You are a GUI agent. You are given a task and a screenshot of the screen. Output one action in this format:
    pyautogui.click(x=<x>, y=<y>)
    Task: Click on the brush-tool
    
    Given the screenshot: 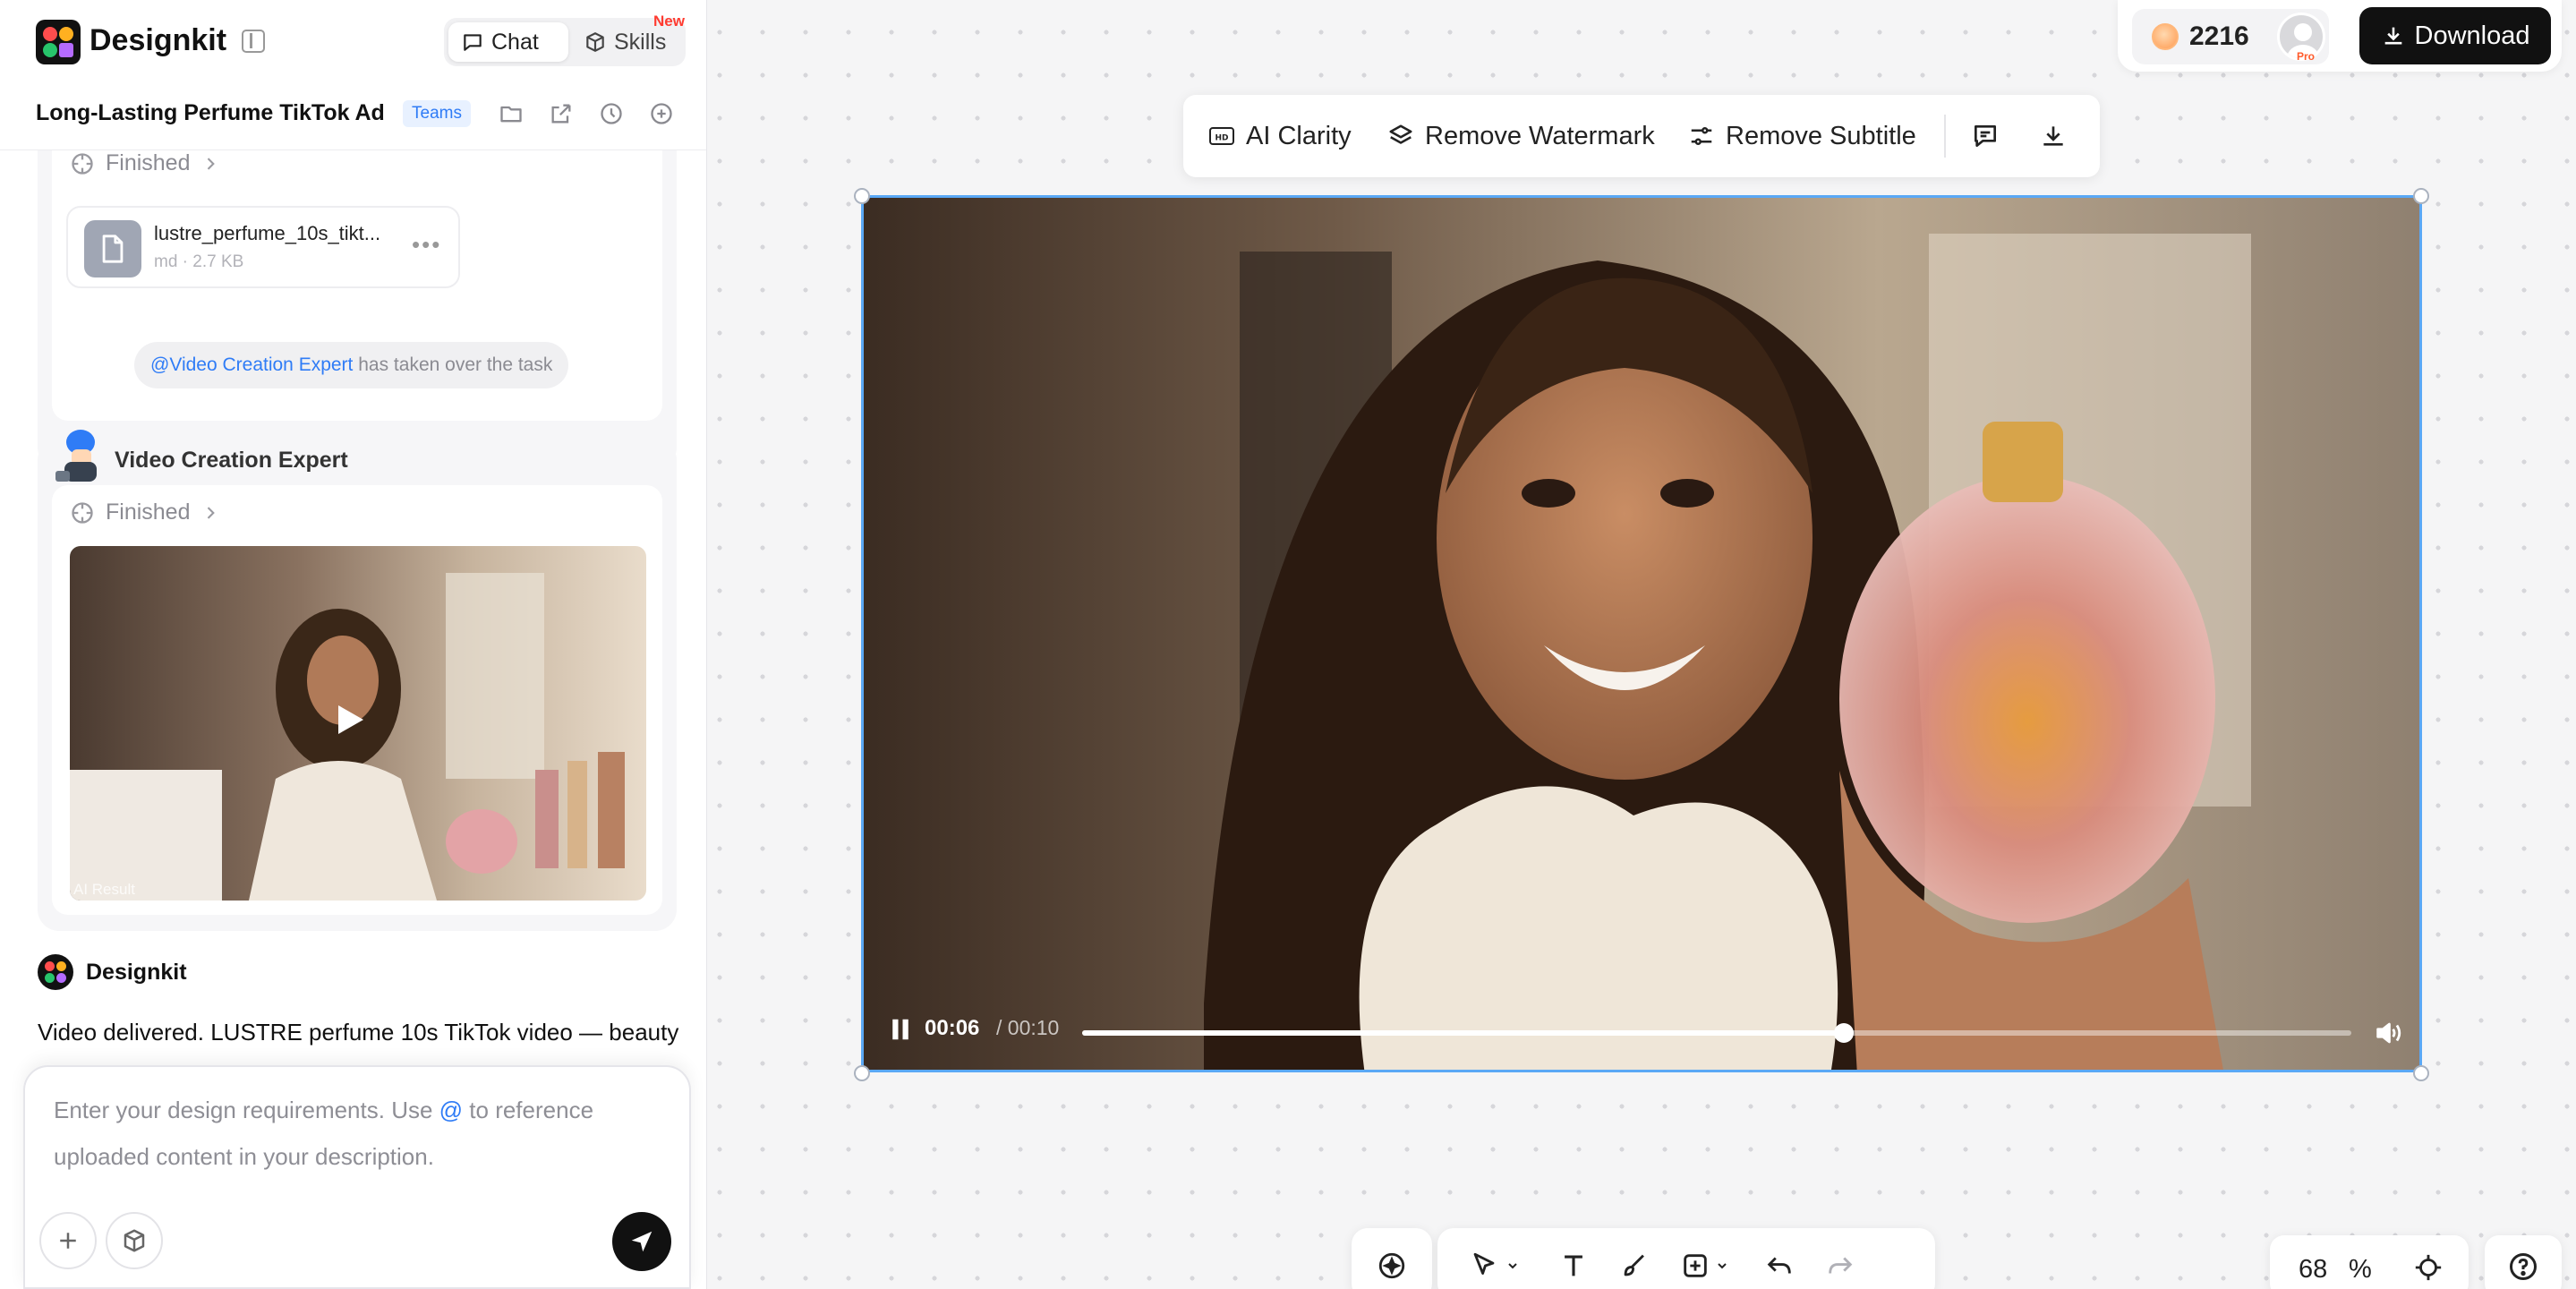 What is the action you would take?
    pyautogui.click(x=1634, y=1265)
    